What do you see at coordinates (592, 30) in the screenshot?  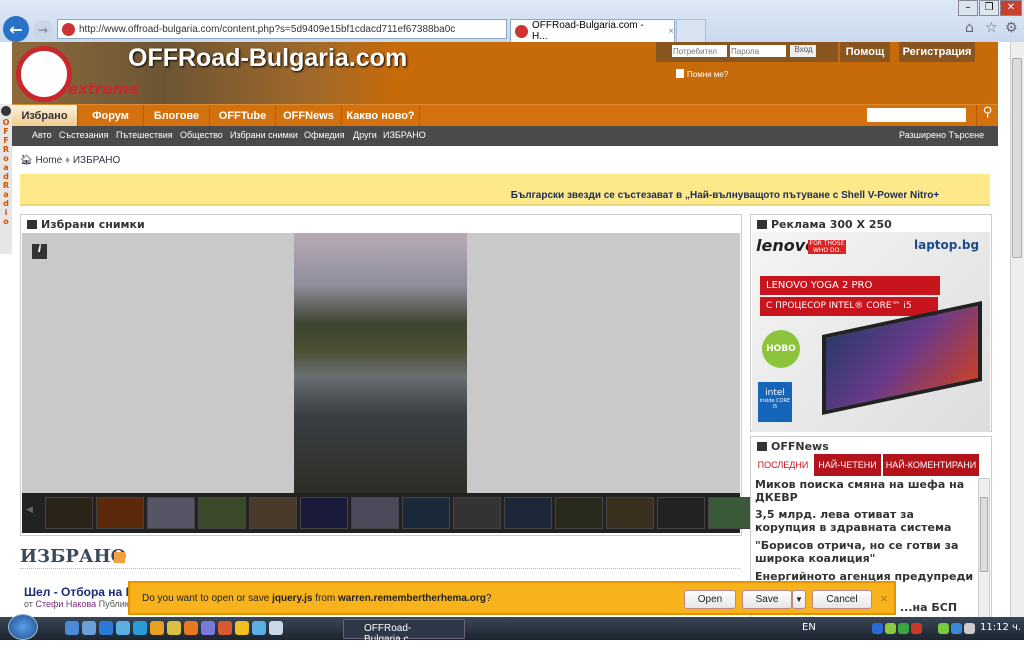 I see `browser-tab: OFFRoad-Bulgaria.com - H... ×` at bounding box center [592, 30].